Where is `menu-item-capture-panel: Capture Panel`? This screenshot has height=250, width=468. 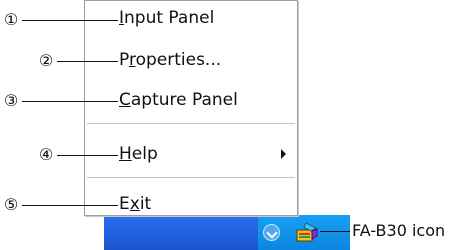 menu-item-capture-panel: Capture Panel is located at coordinates (191, 100).